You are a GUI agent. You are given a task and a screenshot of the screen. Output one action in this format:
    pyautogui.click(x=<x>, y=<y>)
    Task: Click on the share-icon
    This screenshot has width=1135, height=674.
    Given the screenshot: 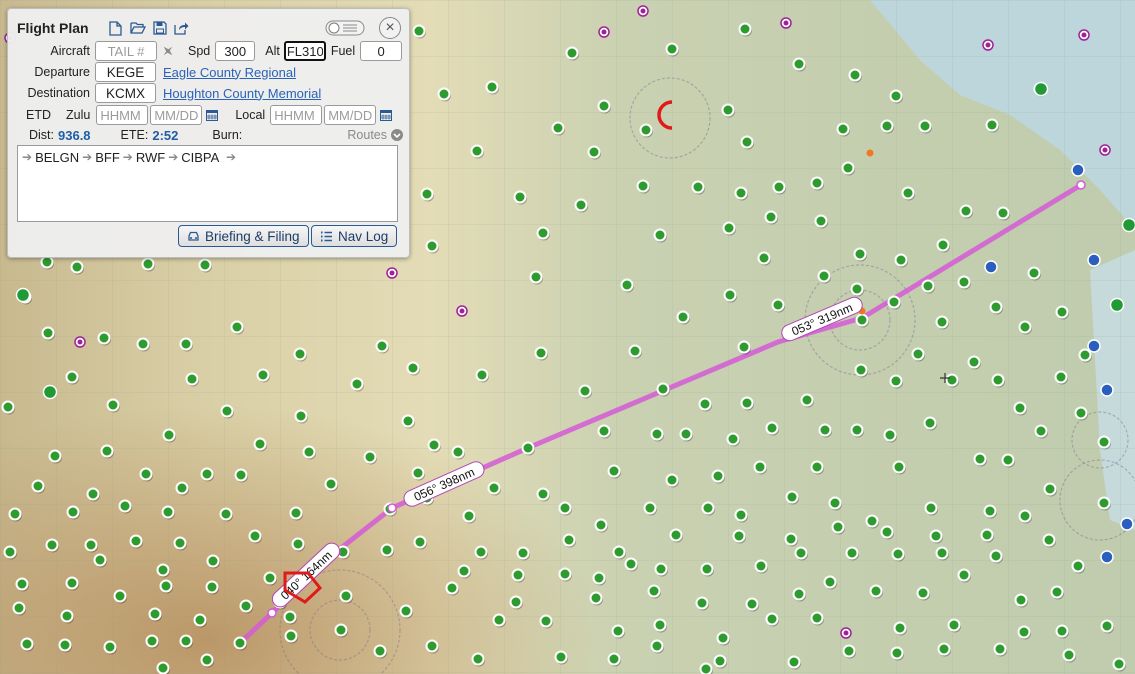 What is the action you would take?
    pyautogui.click(x=182, y=28)
    